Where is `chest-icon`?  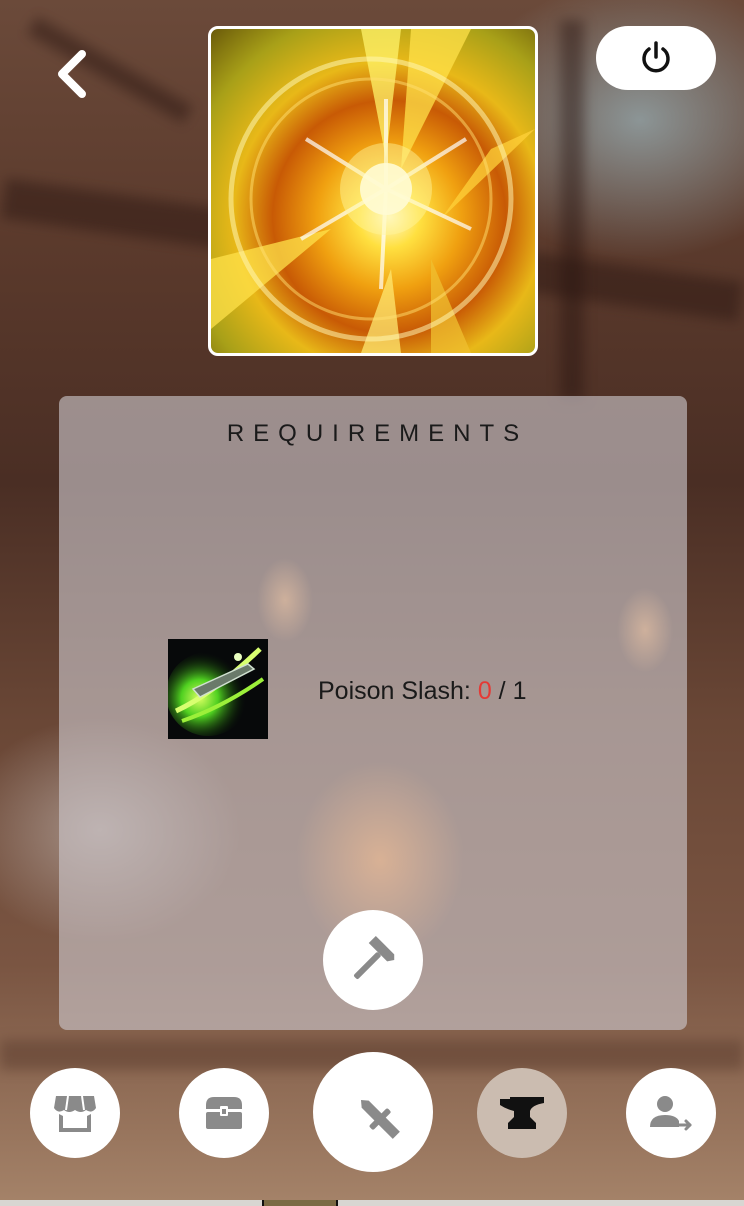 chest-icon is located at coordinates (224, 1113).